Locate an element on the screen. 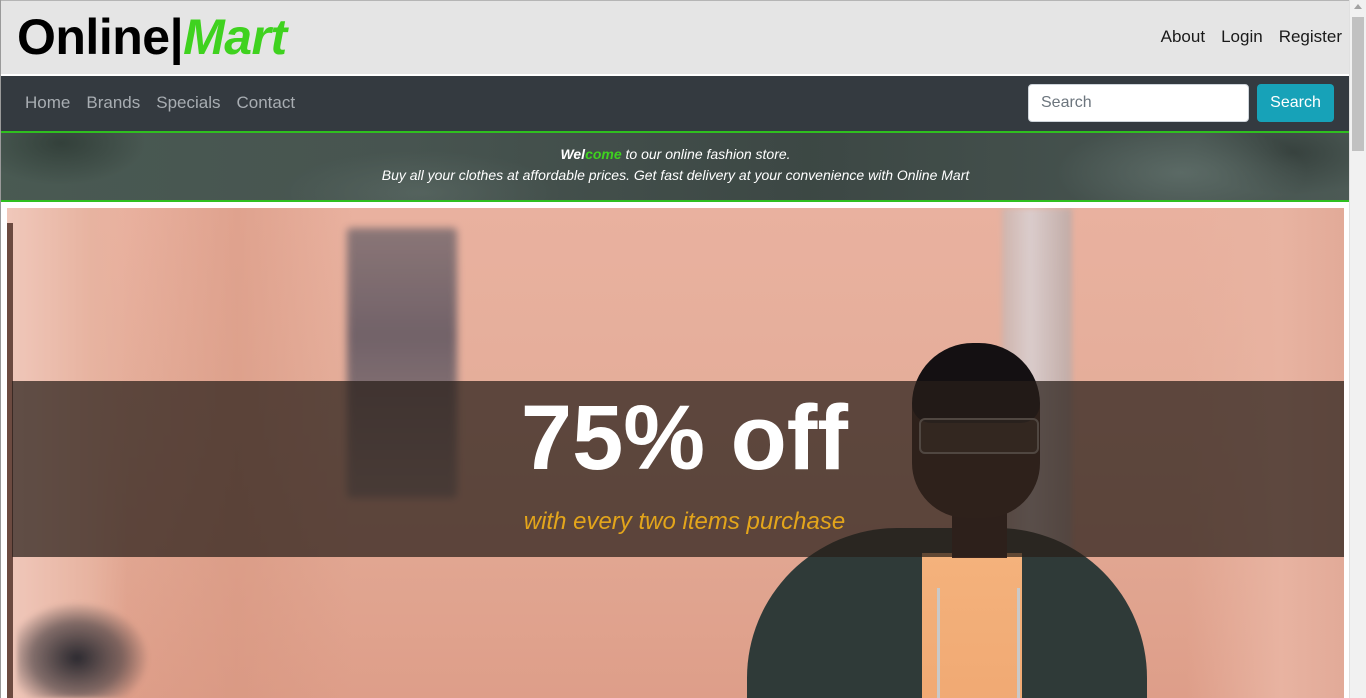  nav-item-home: Home is located at coordinates (47, 103).